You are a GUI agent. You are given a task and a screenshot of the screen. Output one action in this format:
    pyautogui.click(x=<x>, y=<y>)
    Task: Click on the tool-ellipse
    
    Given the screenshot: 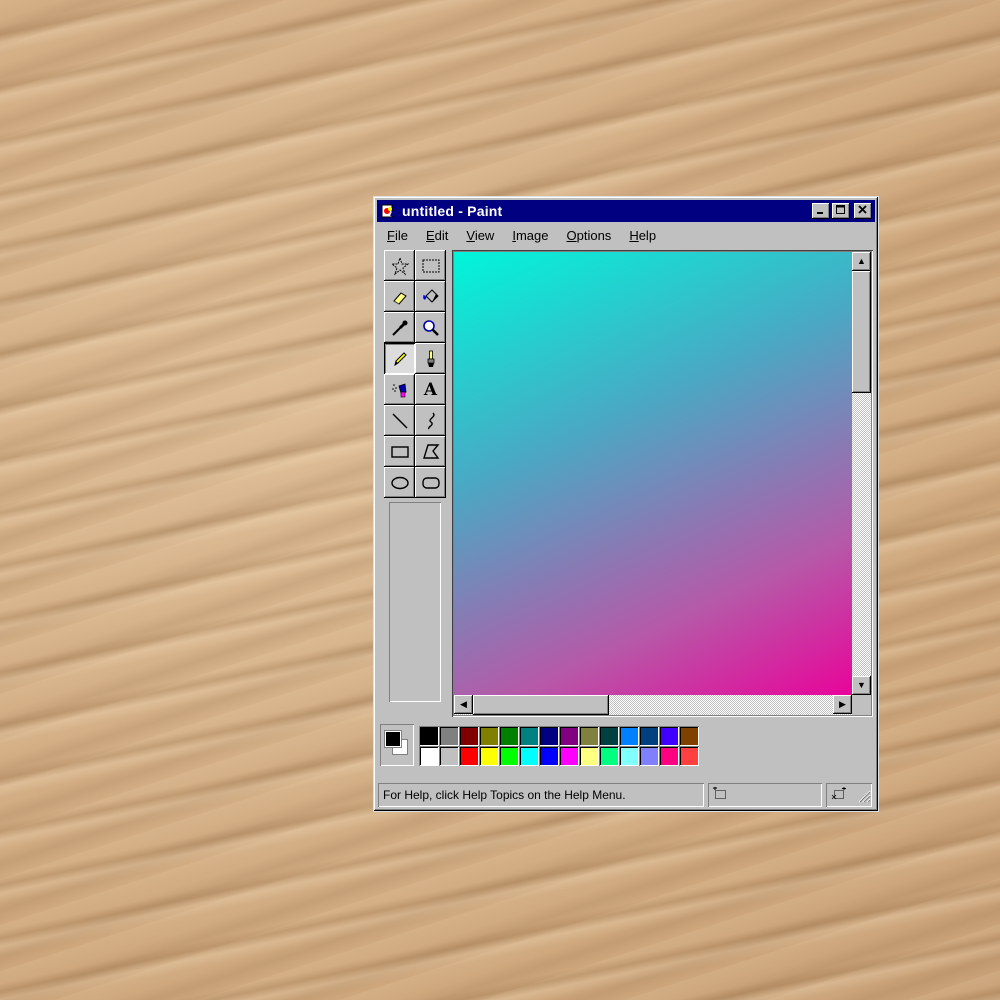 What is the action you would take?
    pyautogui.click(x=399, y=482)
    